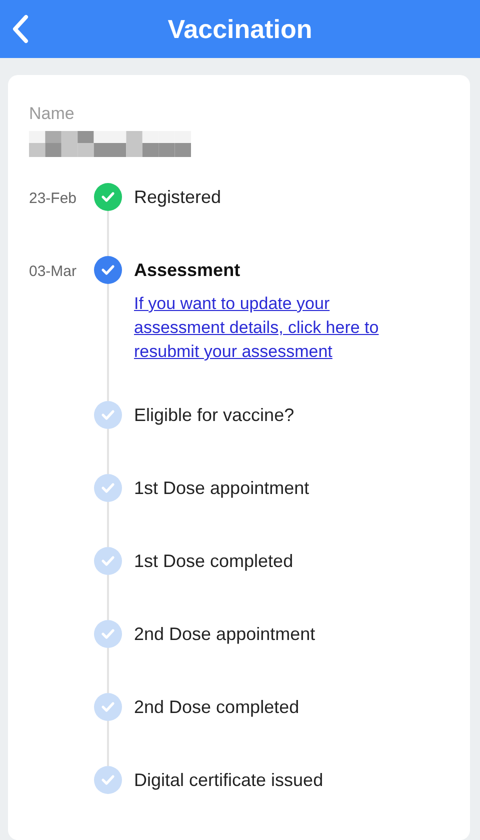 The width and height of the screenshot is (480, 840). Describe the element at coordinates (217, 707) in the screenshot. I see `step-label: 2nd Dose completed` at that location.